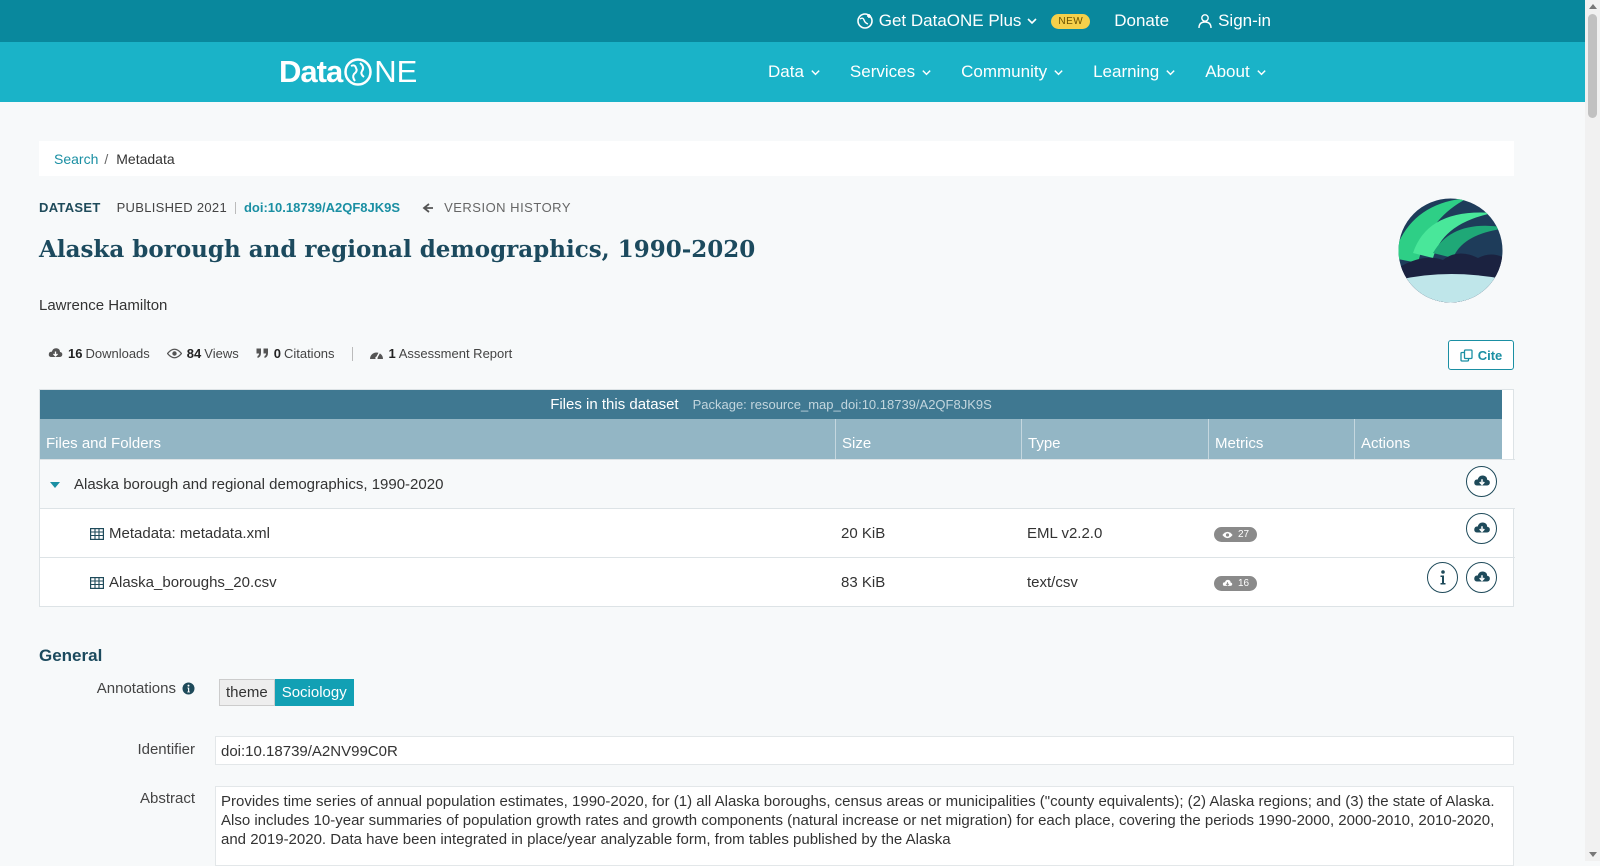 This screenshot has width=1600, height=866. I want to click on cite-label: Cite, so click(1490, 355).